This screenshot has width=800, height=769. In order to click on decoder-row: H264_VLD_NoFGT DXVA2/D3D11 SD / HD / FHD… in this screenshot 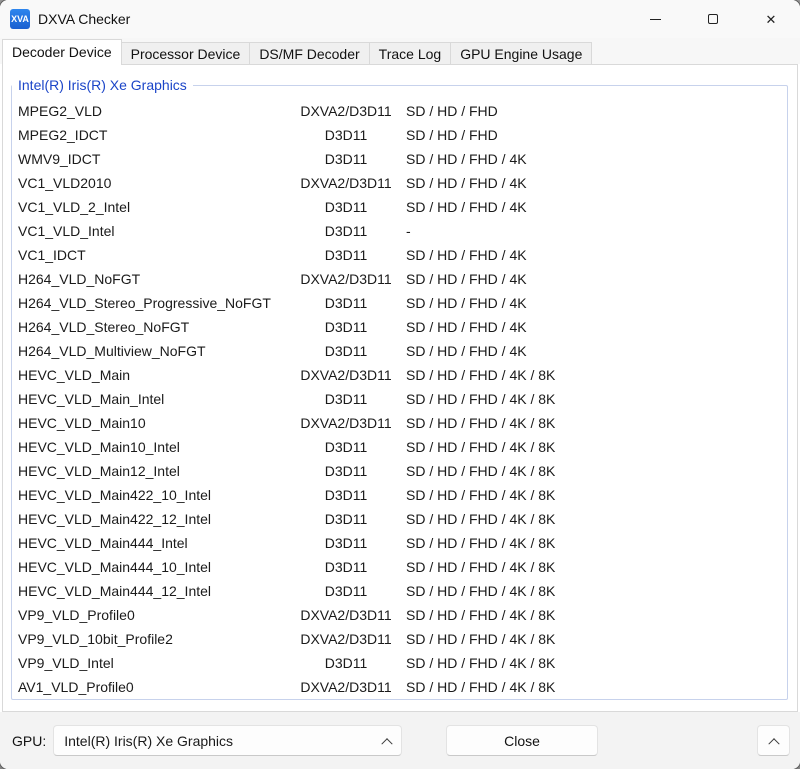, I will do `click(399, 279)`.